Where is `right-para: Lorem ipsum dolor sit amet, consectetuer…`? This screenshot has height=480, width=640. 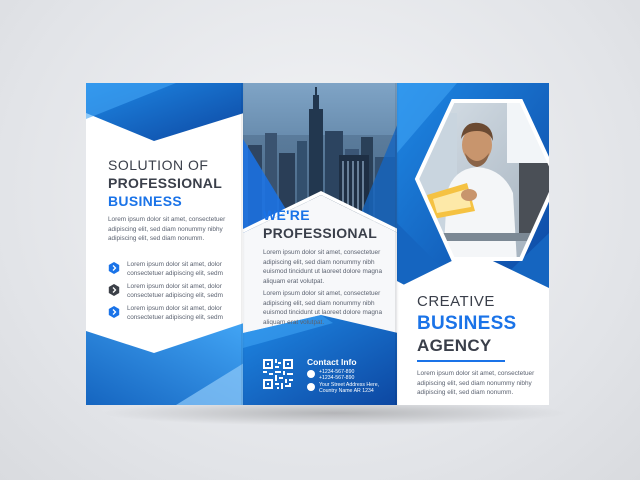
right-para: Lorem ipsum dolor sit amet, consectetuer… is located at coordinates (476, 383).